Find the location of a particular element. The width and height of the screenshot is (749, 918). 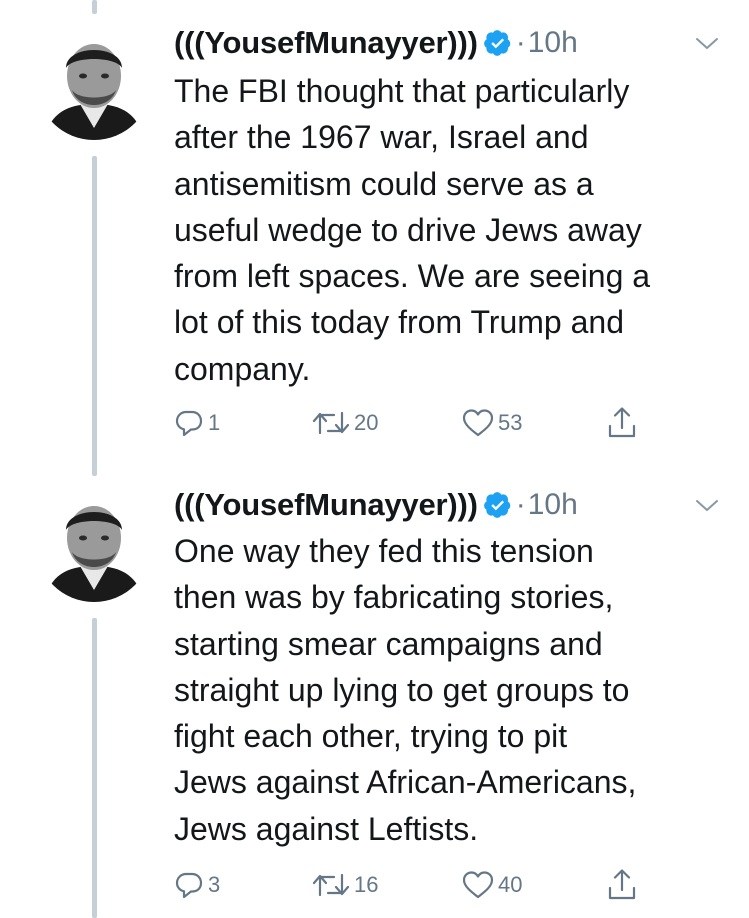

tweet-text-line: from left spaces. We are seeing a is located at coordinates (412, 276).